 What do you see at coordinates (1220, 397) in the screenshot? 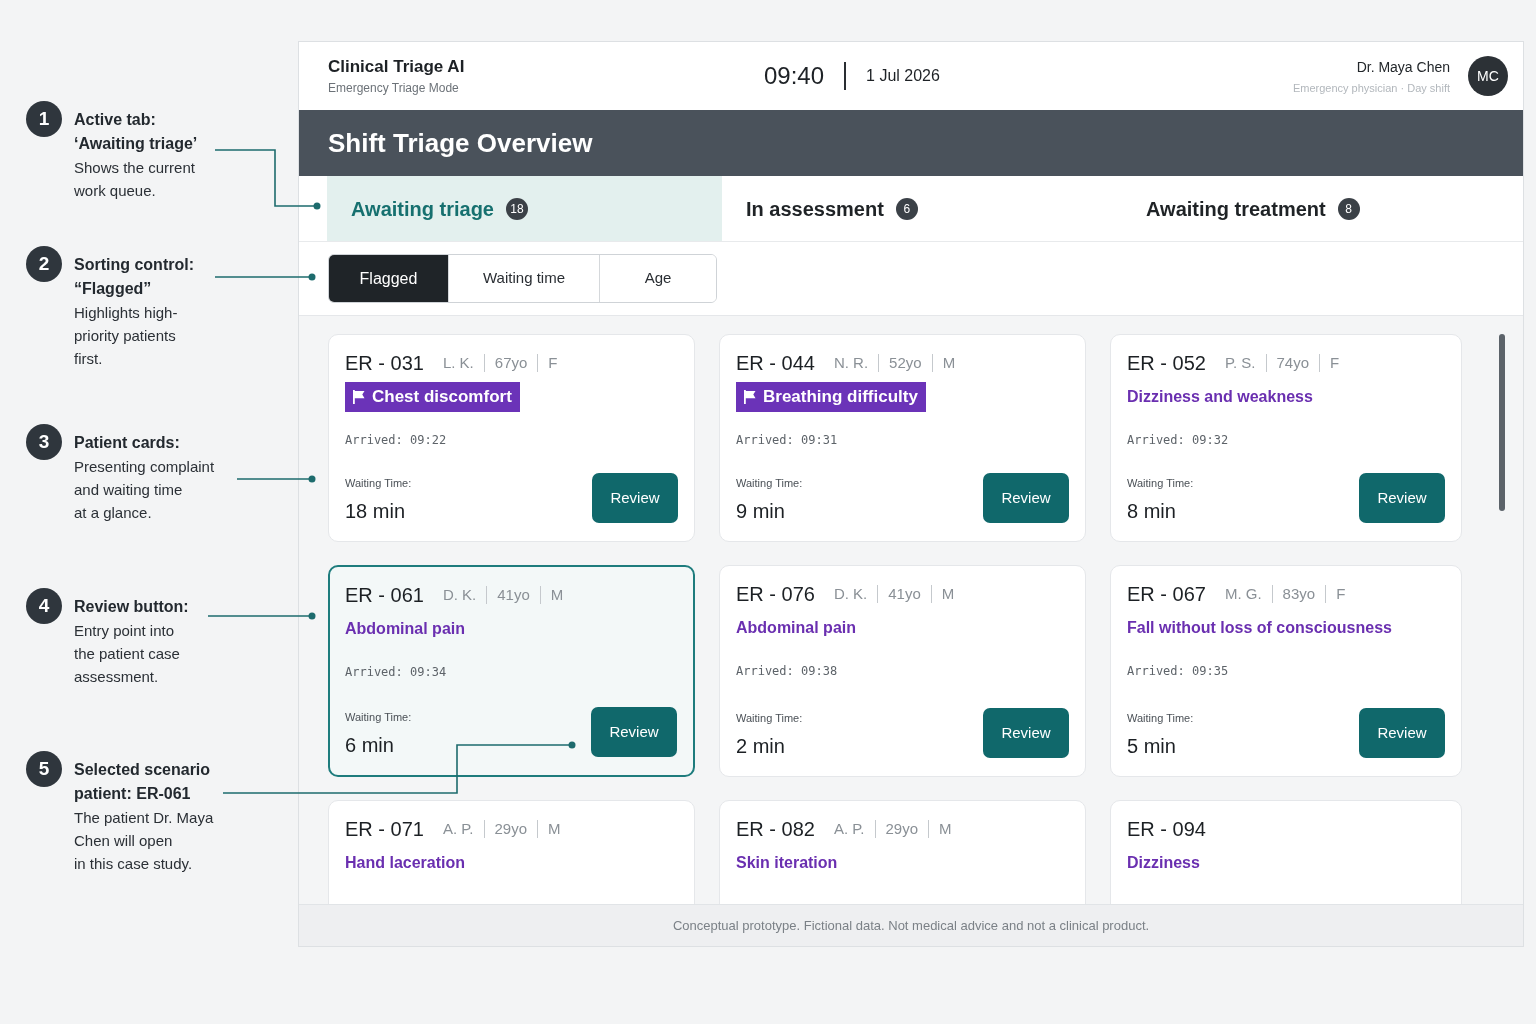
I see `complaint-text: Dizziness and weakness` at bounding box center [1220, 397].